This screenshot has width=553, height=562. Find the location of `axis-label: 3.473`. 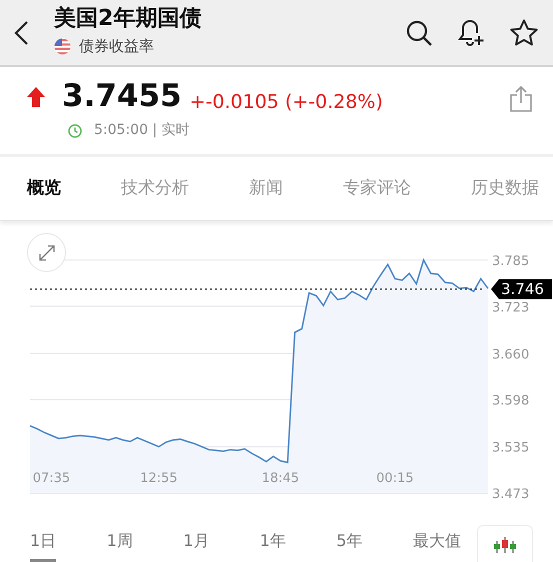

axis-label: 3.473 is located at coordinates (511, 494).